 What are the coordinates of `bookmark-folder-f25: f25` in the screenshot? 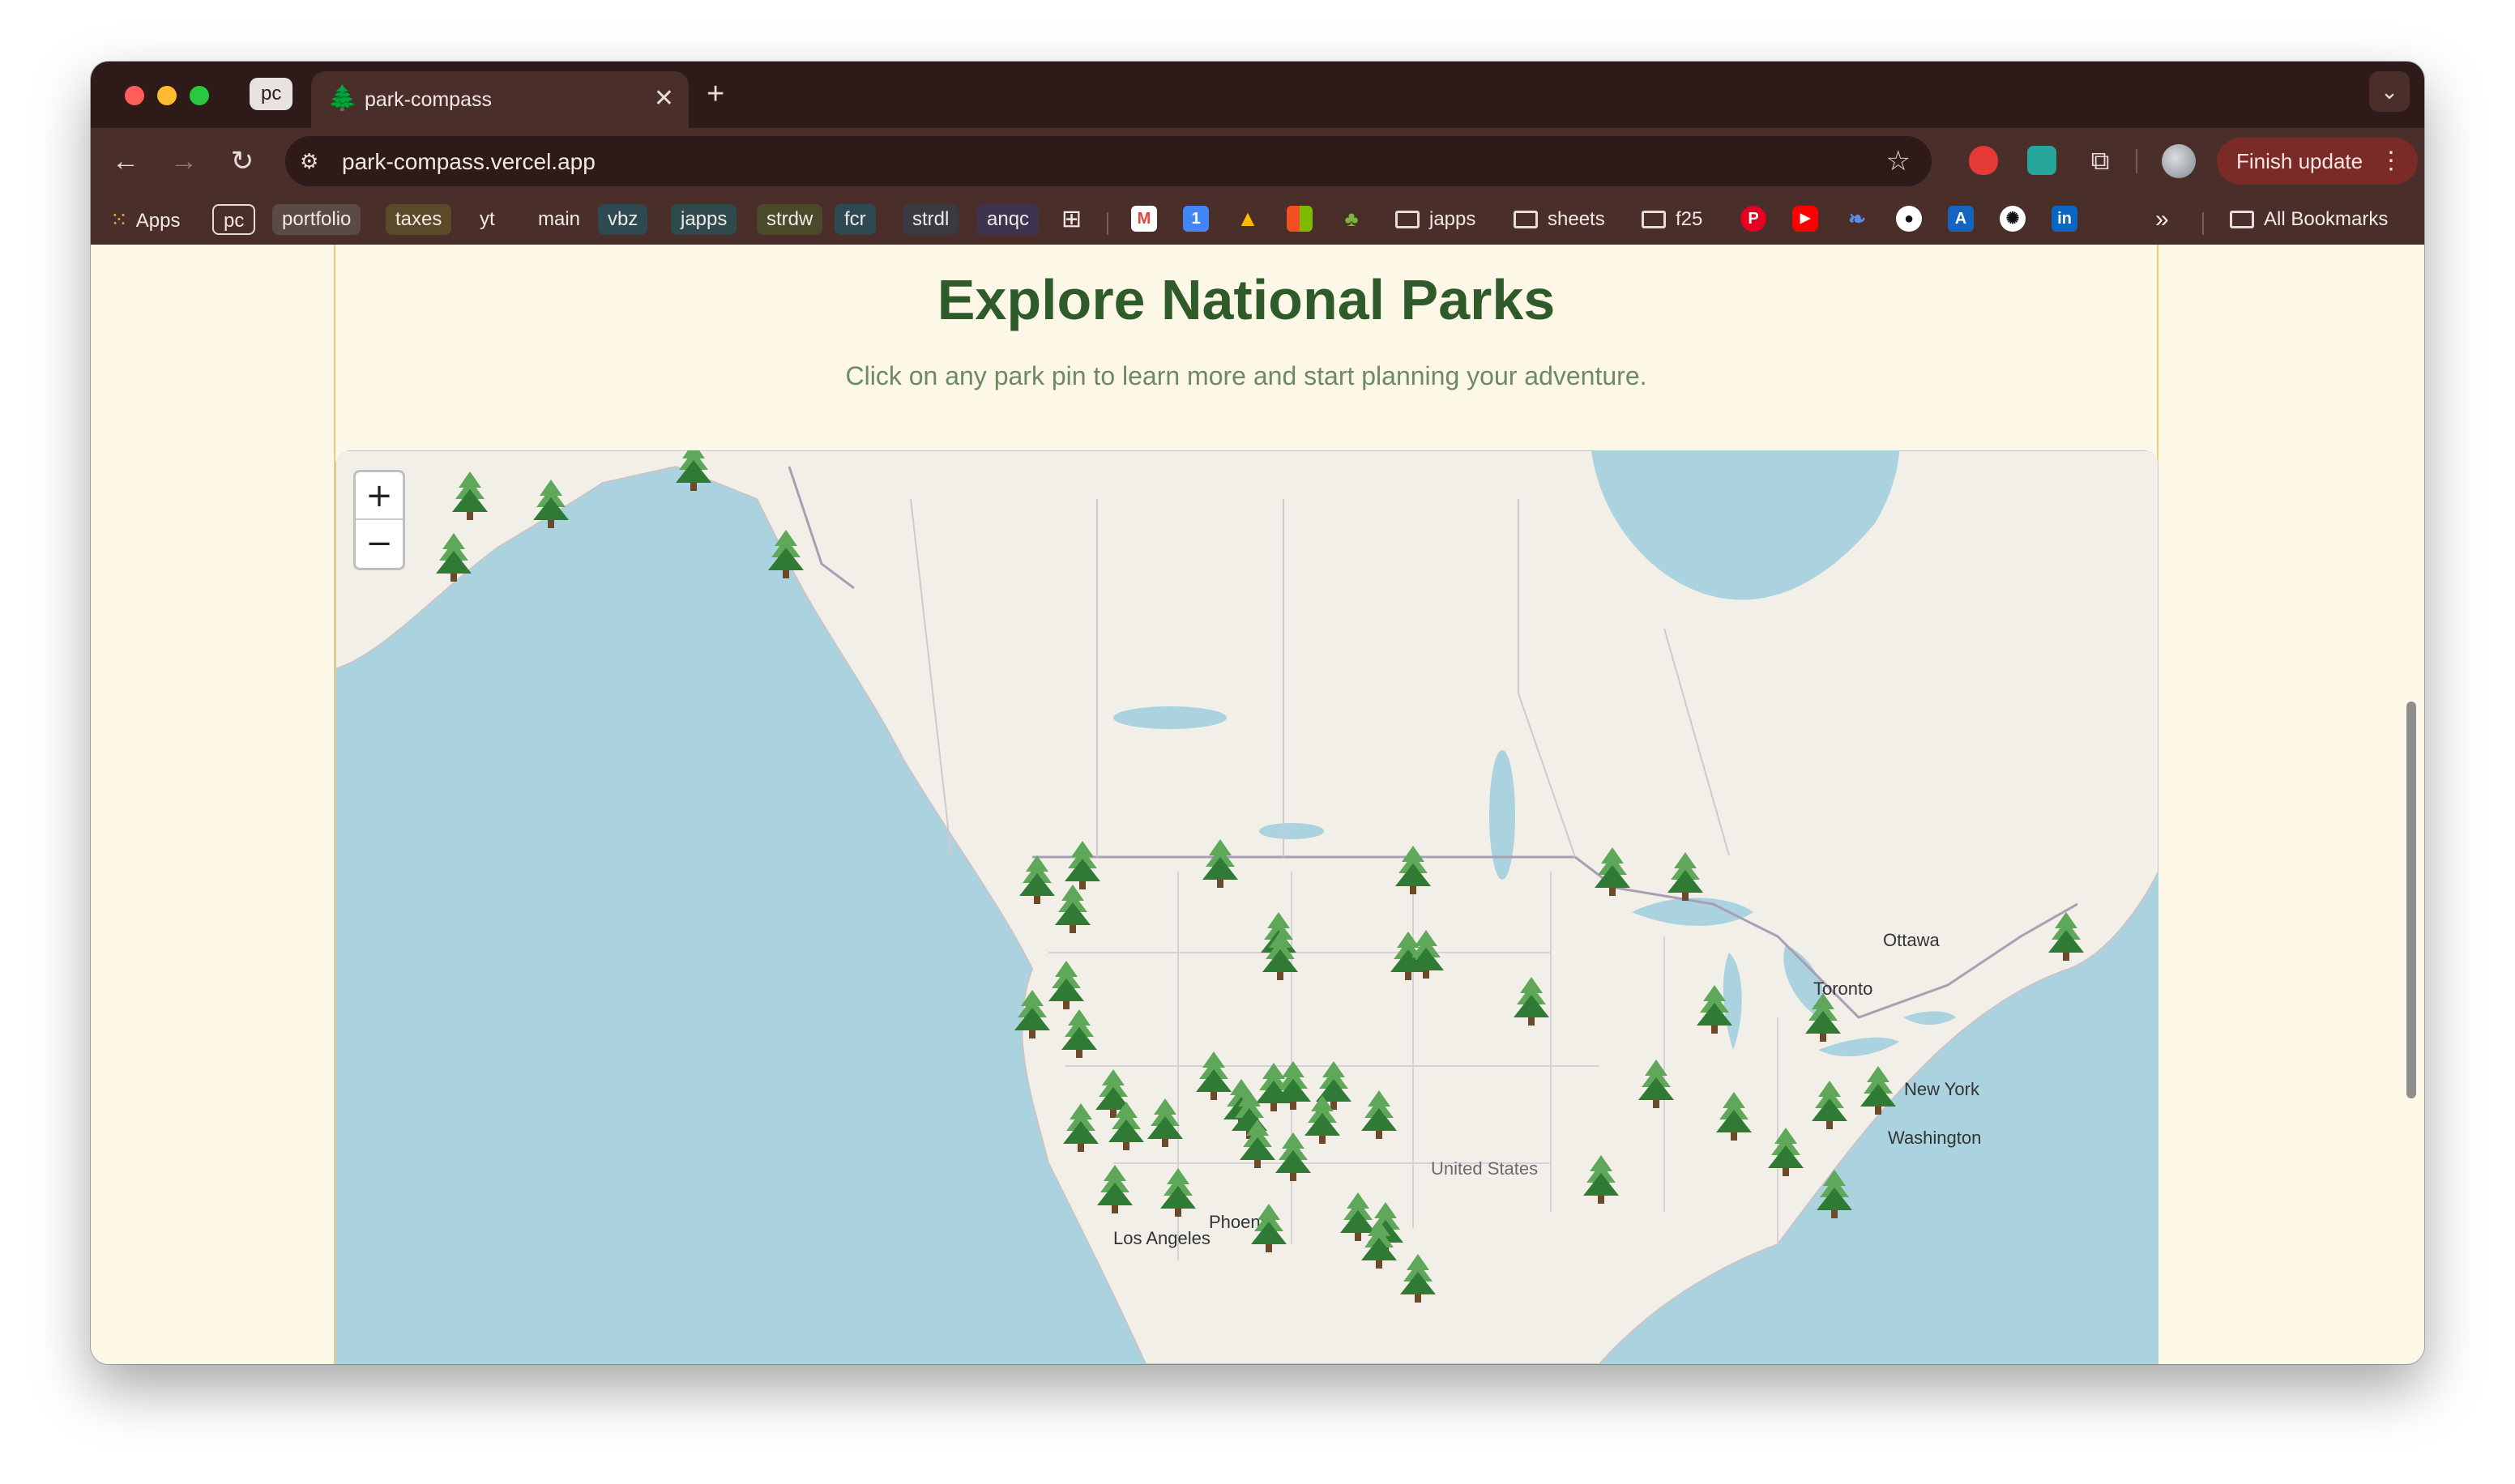 It's located at (1672, 219).